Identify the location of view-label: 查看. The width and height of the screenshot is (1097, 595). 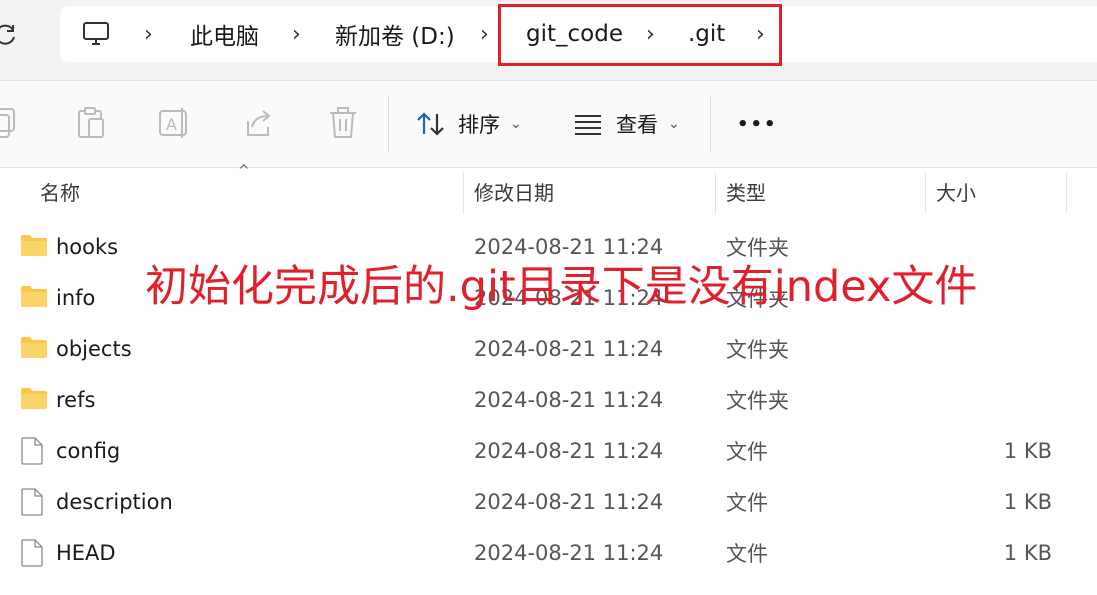
(637, 125).